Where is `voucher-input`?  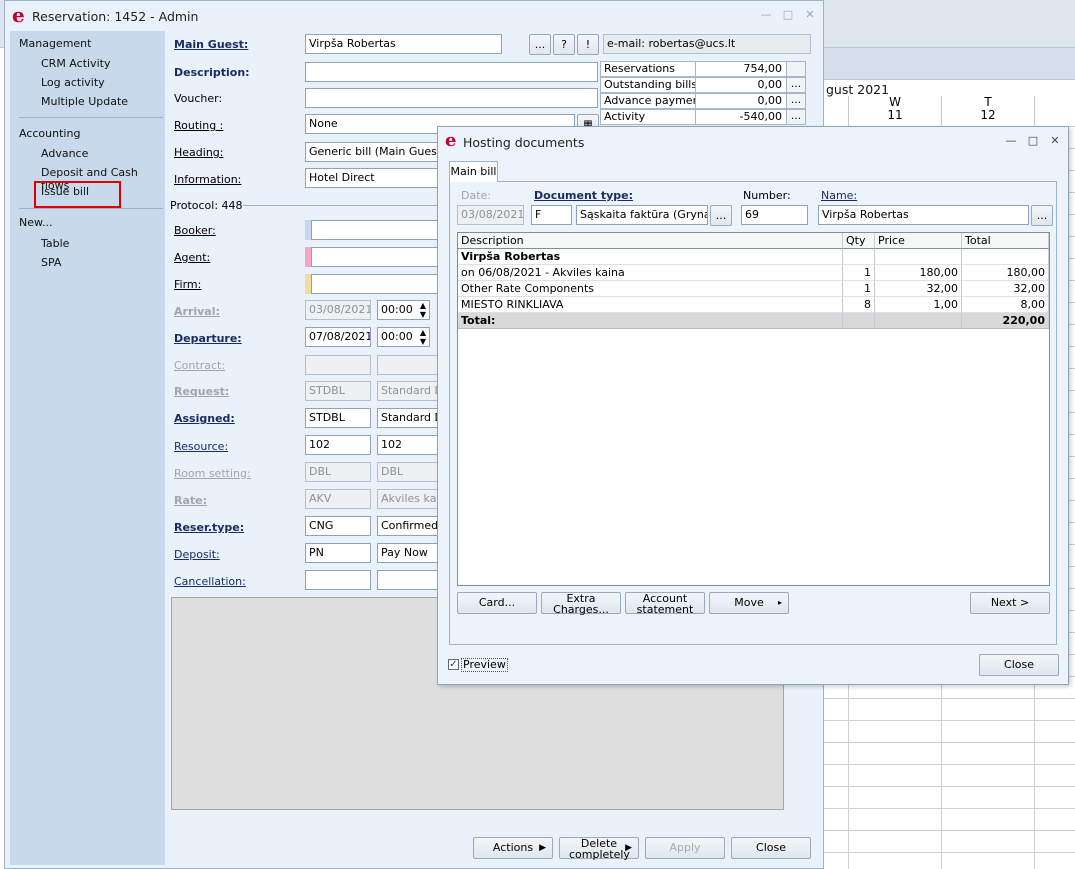 voucher-input is located at coordinates (451, 98).